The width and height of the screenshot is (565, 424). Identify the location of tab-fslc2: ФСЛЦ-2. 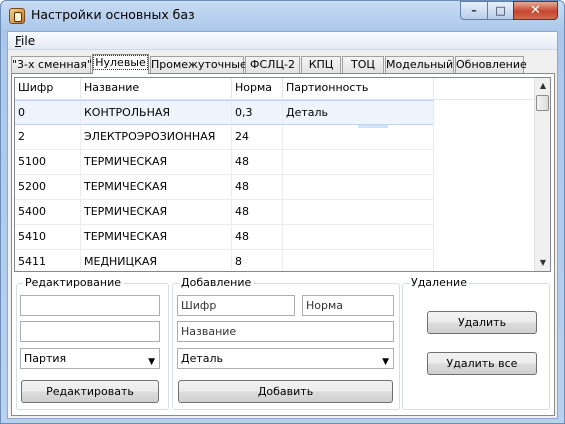
(272, 64).